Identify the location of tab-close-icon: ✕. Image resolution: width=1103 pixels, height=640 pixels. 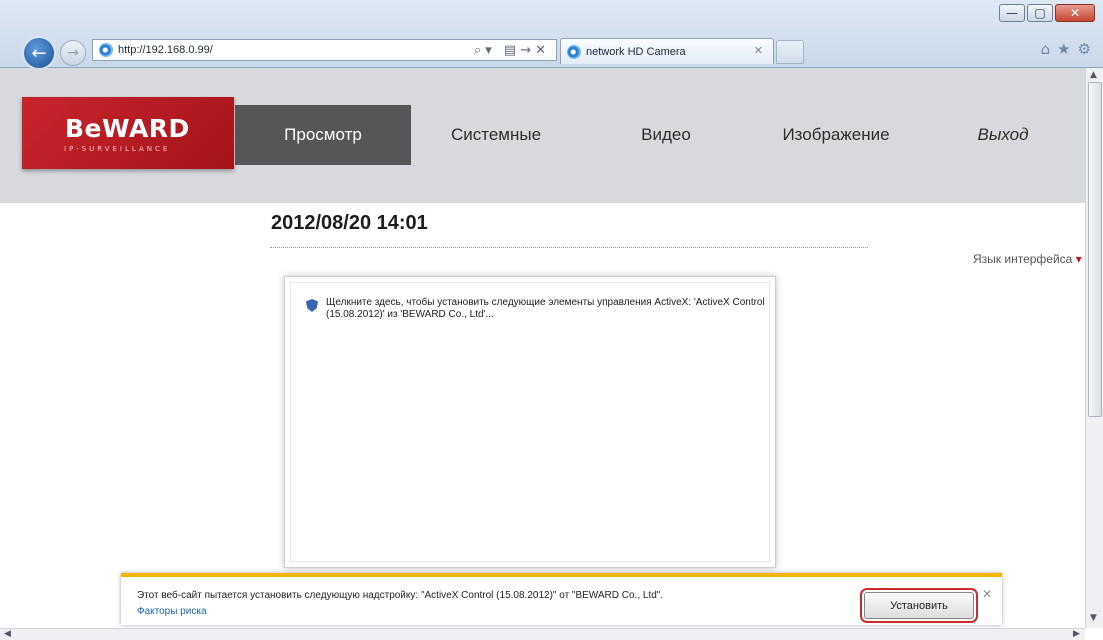
(758, 50).